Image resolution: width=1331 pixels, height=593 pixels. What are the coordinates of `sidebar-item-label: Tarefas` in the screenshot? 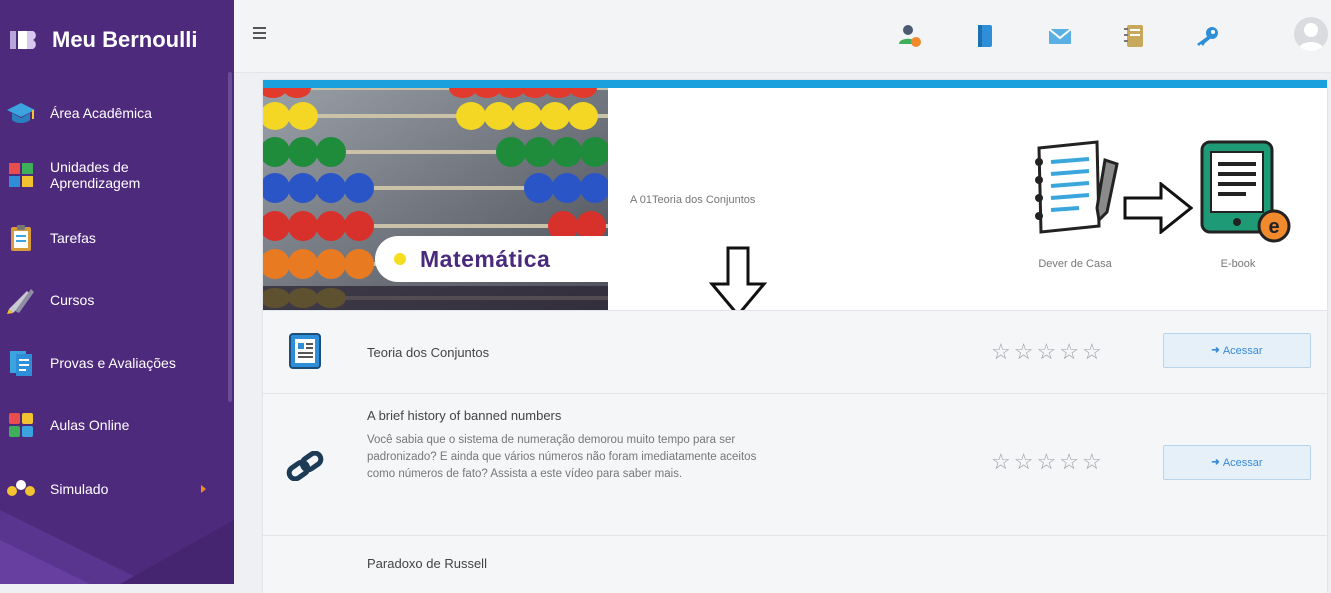 It's located at (73, 238).